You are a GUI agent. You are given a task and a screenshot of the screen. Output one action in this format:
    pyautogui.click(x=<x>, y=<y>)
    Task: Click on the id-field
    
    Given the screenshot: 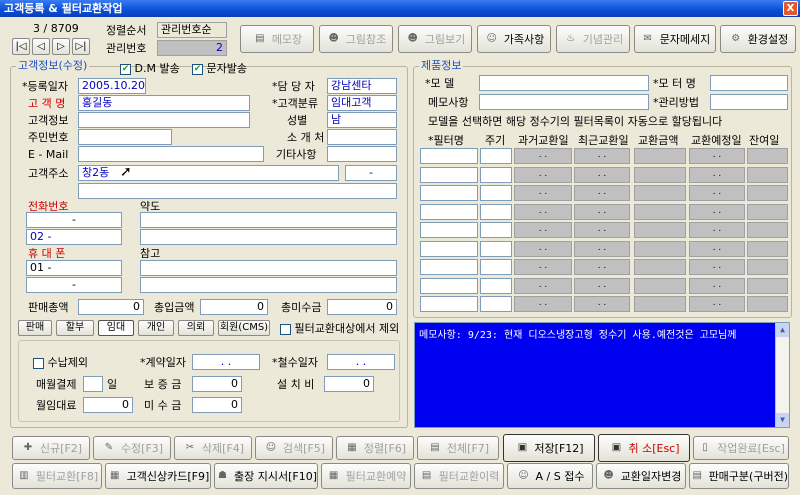 What is the action you would take?
    pyautogui.click(x=125, y=137)
    